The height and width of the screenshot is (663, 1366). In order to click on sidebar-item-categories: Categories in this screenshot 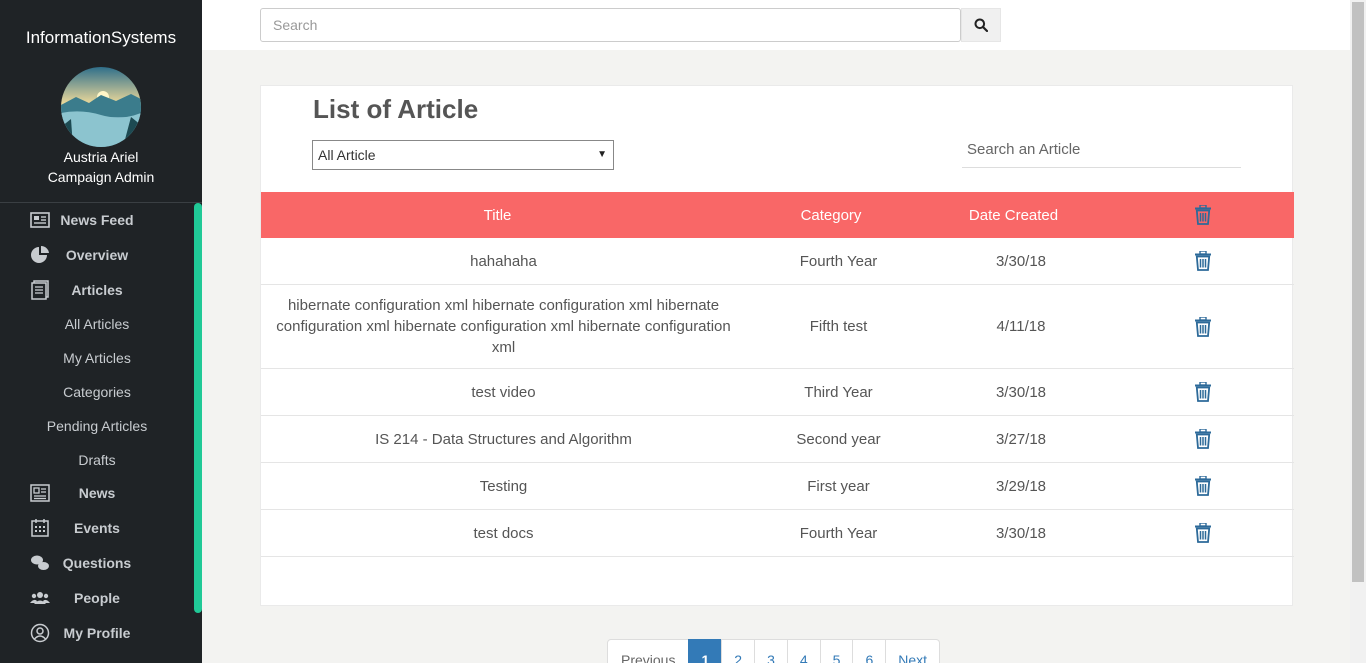, I will do `click(97, 392)`.